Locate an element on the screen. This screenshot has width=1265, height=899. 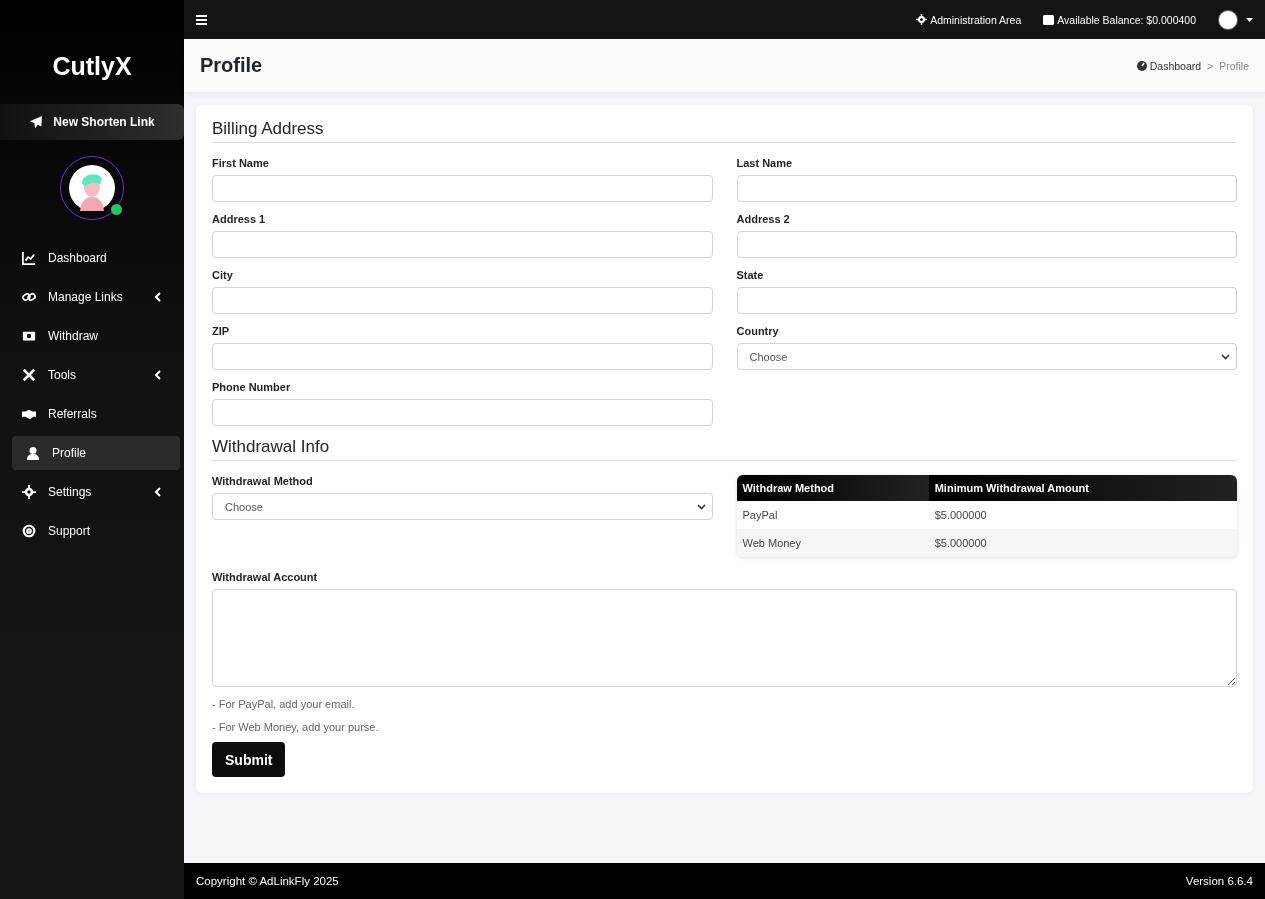
money-icon is located at coordinates (29, 336).